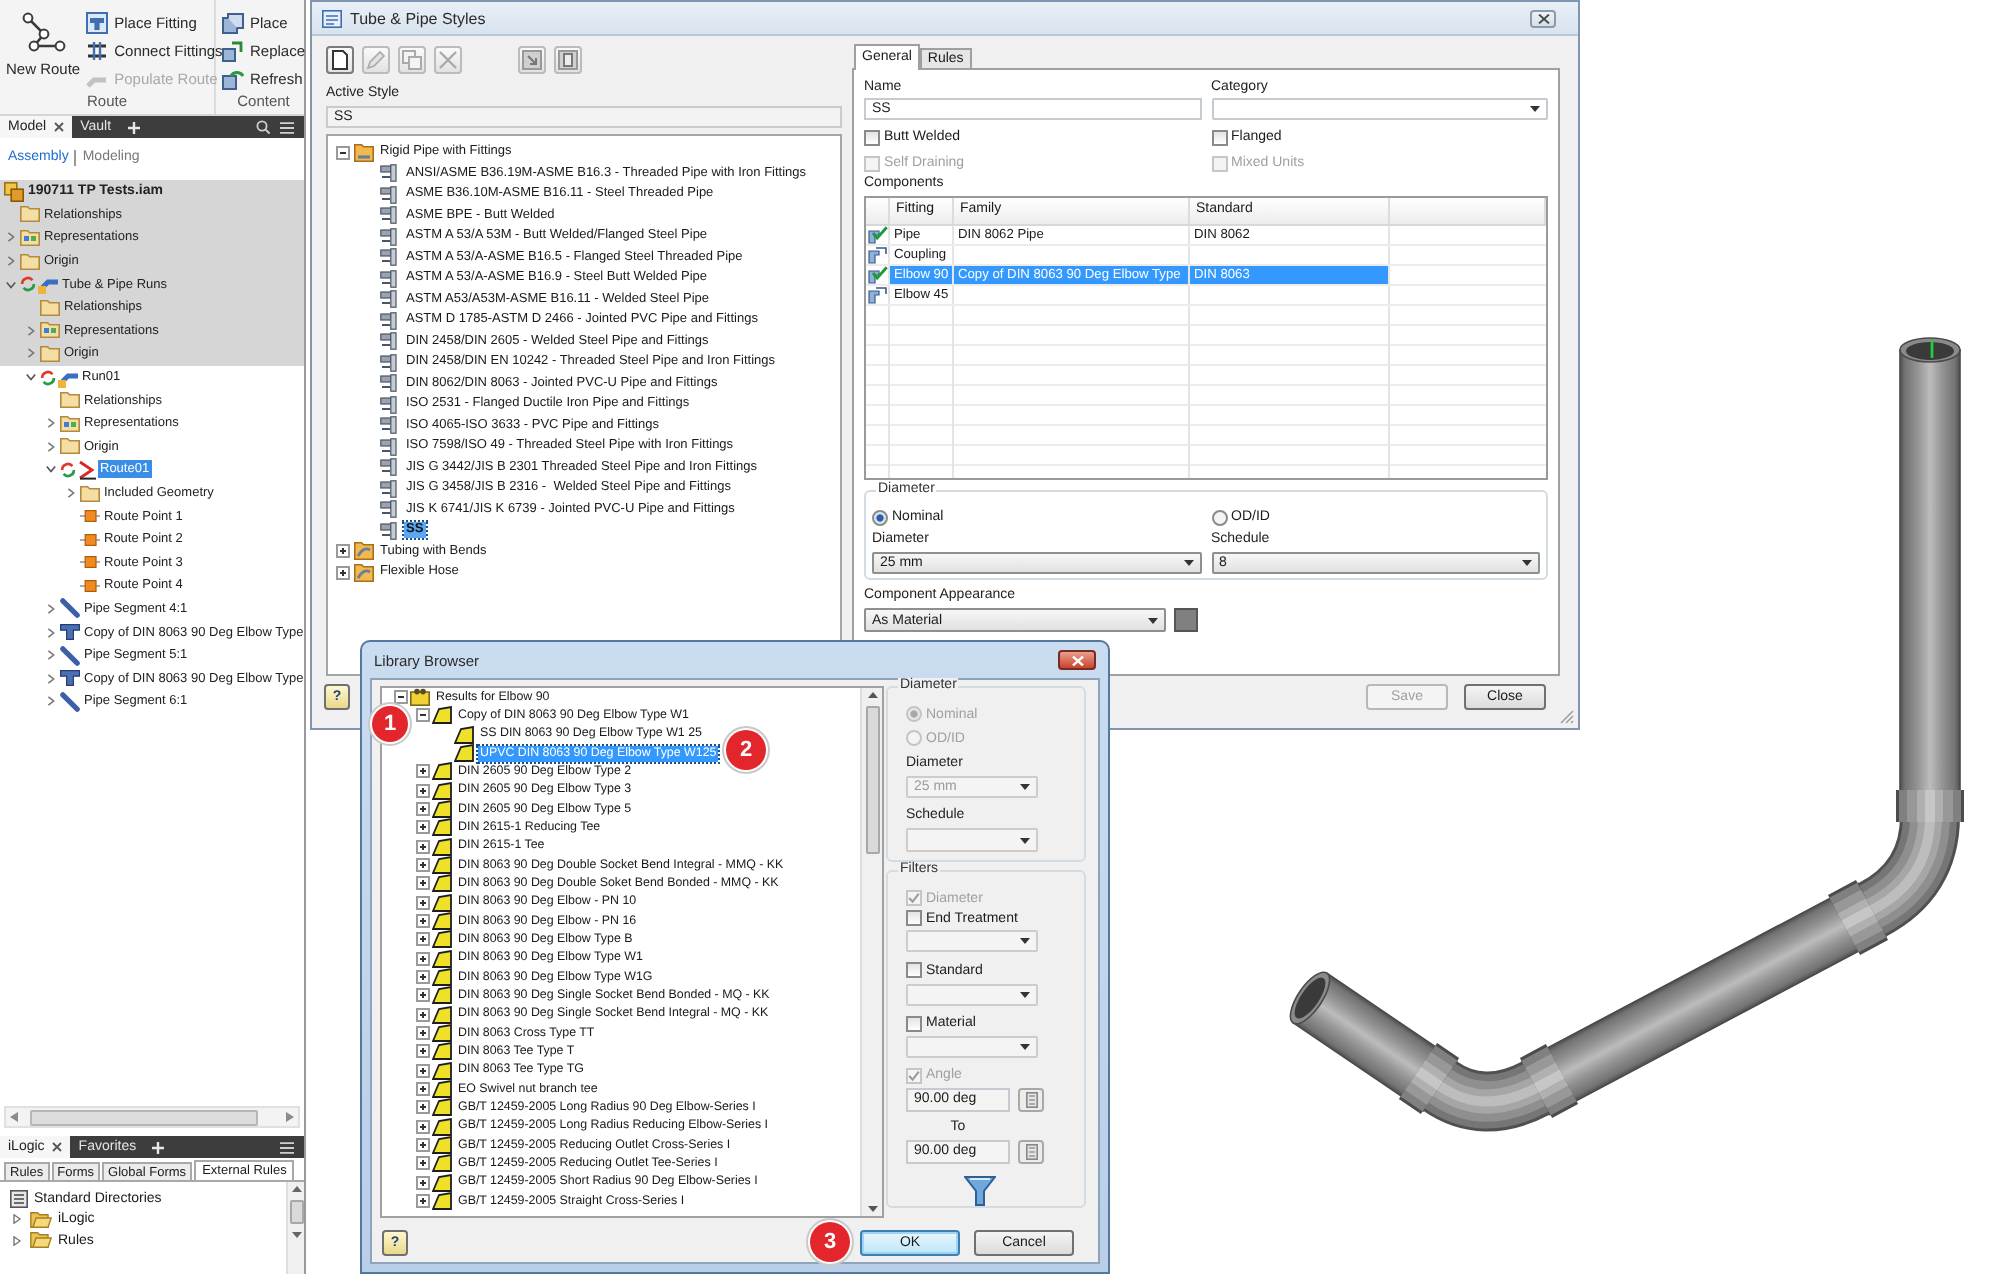  Describe the element at coordinates (376, 59) in the screenshot. I see `pencil-icon` at that location.